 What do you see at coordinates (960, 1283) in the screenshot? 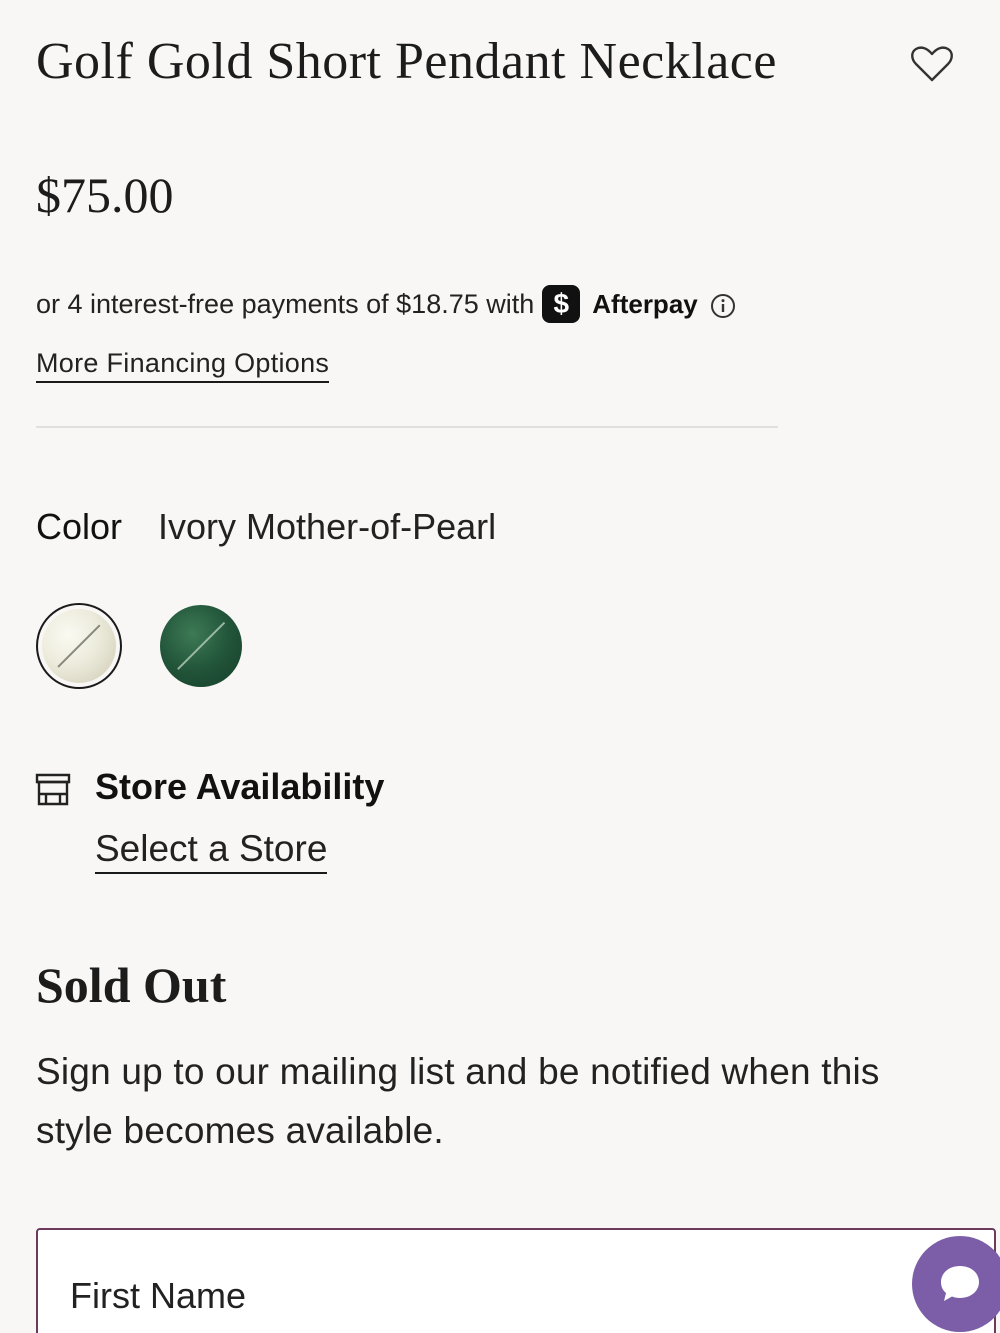
I see `chat-icon` at bounding box center [960, 1283].